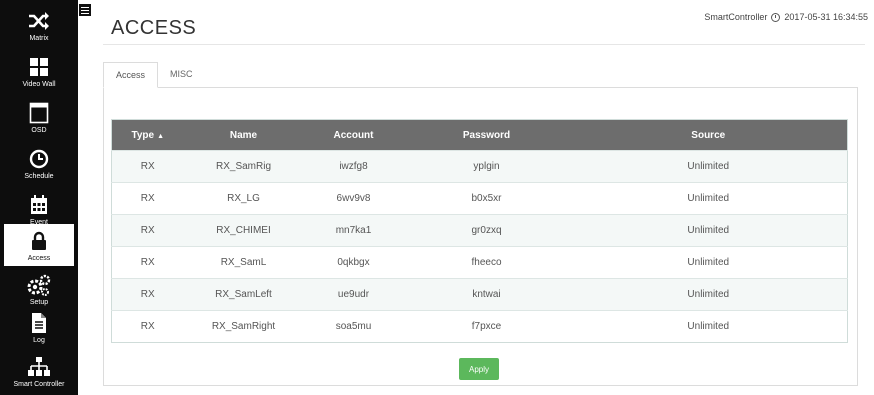  What do you see at coordinates (243, 135) in the screenshot?
I see `column-header-name: Name` at bounding box center [243, 135].